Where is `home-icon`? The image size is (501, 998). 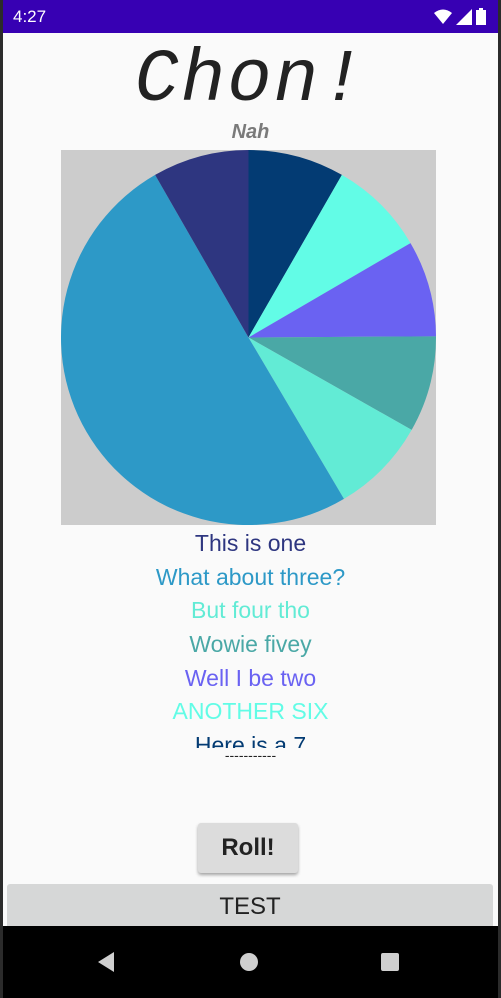 home-icon is located at coordinates (249, 962).